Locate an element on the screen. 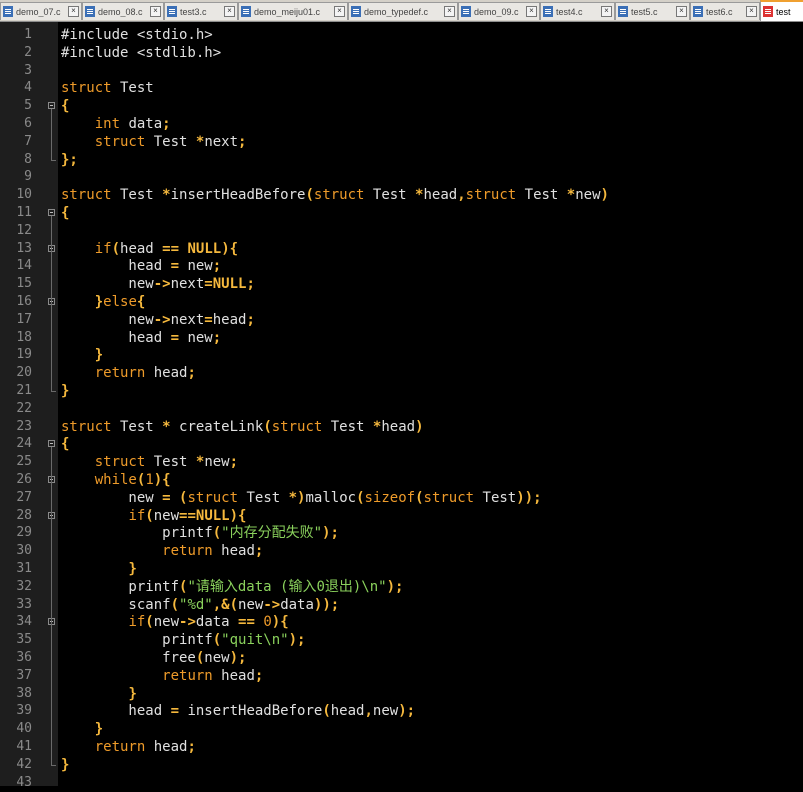  code-token: = is located at coordinates (208, 319).